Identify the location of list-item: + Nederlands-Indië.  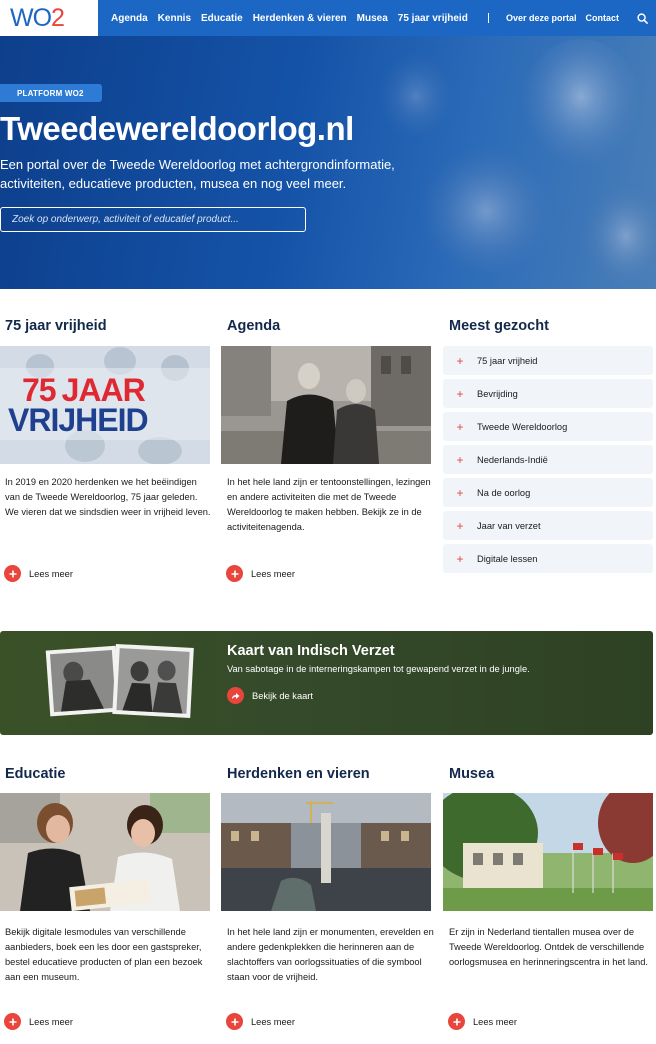
(548, 459).